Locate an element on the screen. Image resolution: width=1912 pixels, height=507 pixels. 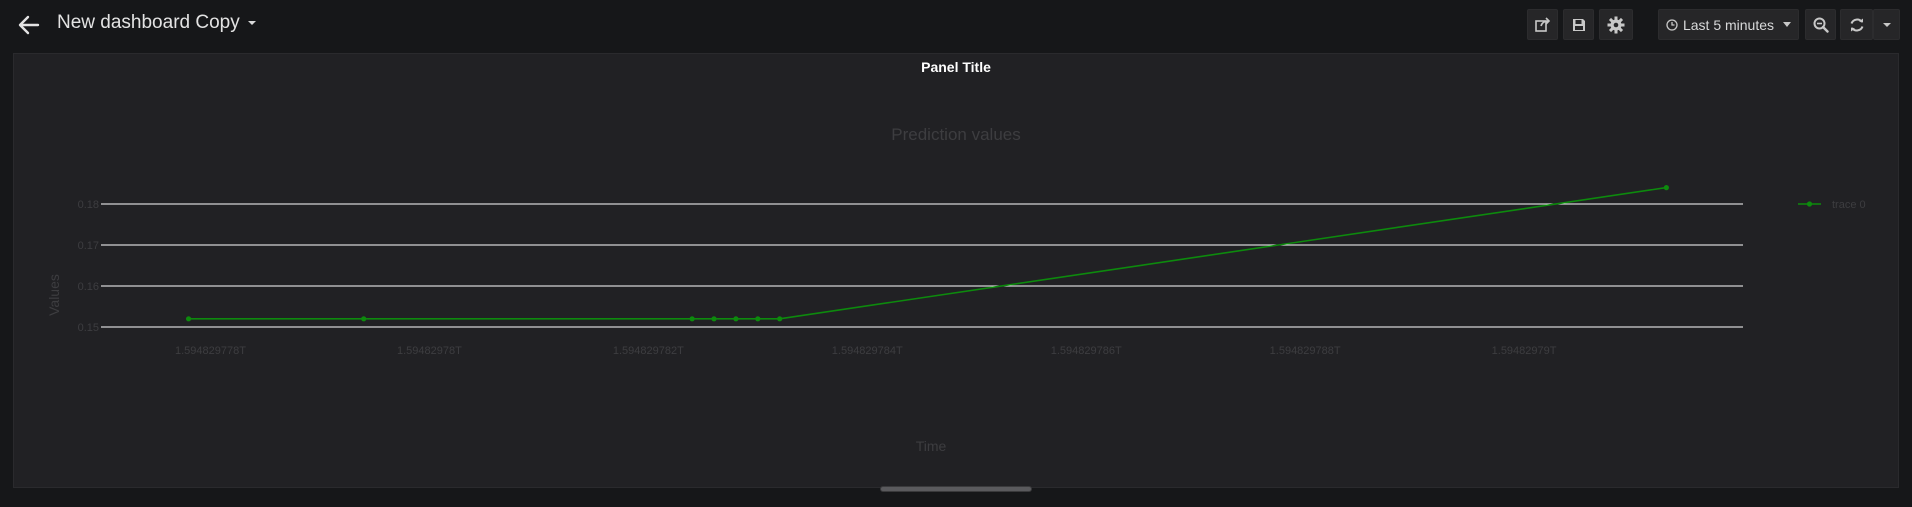
zoom-out-button is located at coordinates (1820, 24).